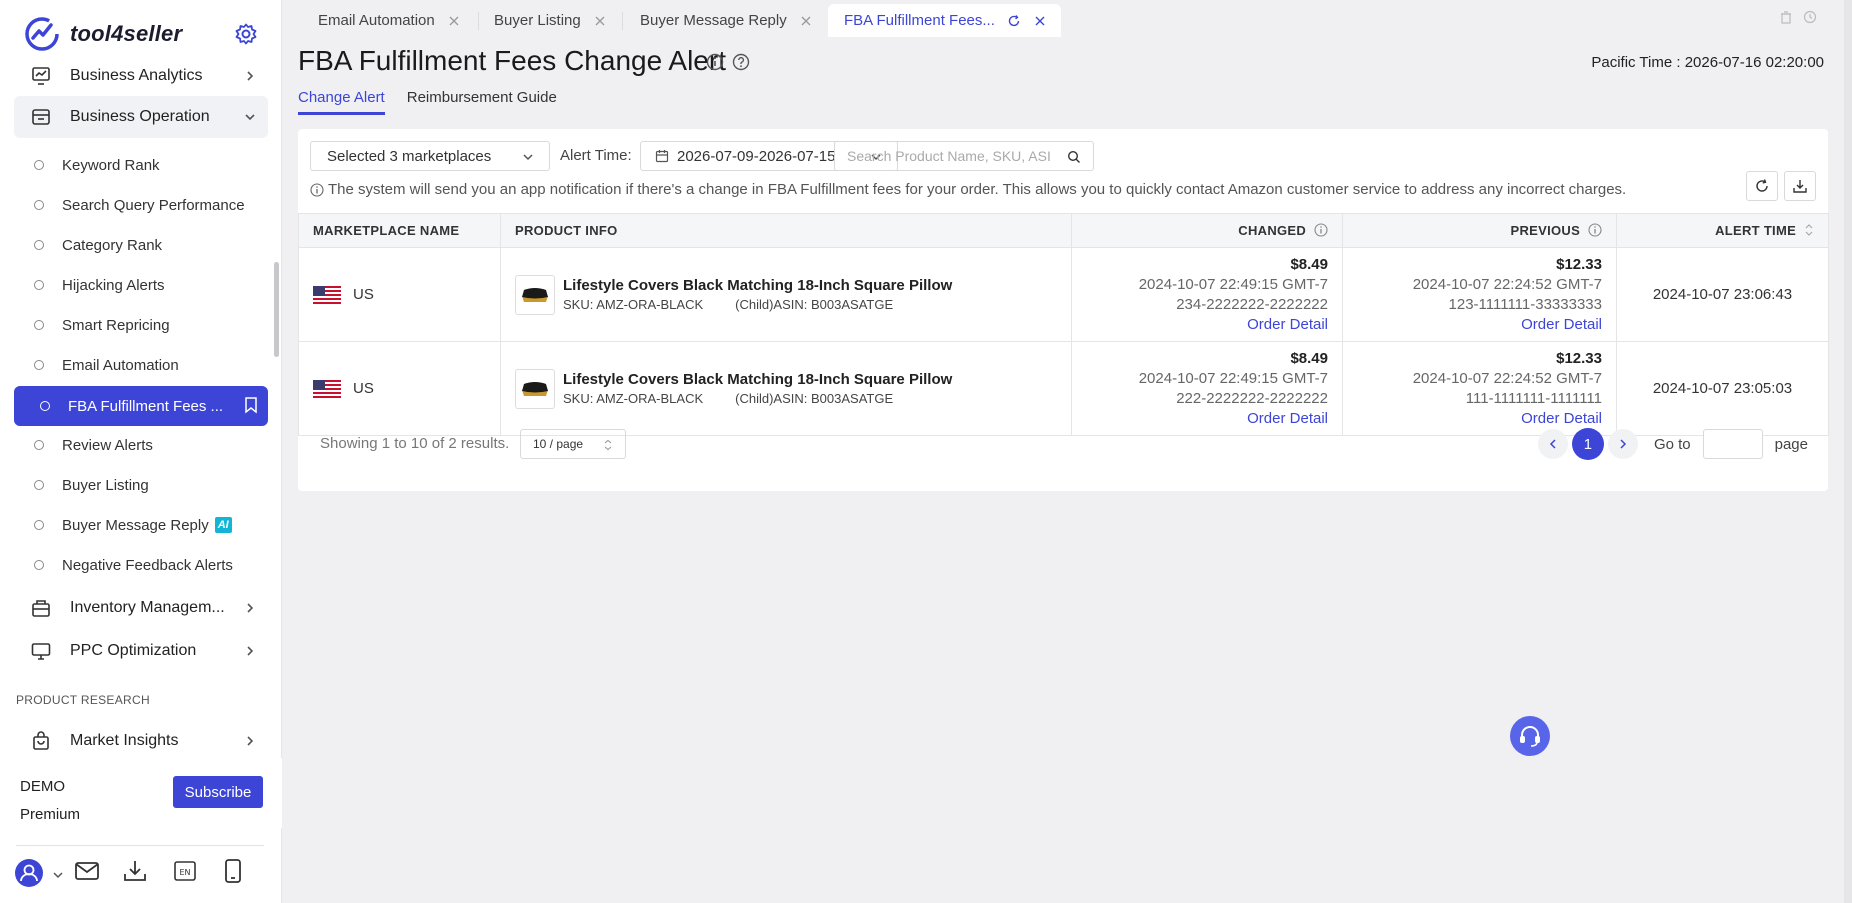  Describe the element at coordinates (482, 102) in the screenshot. I see `subtab-reimbursement-guide: Reimbursement Guide` at that location.